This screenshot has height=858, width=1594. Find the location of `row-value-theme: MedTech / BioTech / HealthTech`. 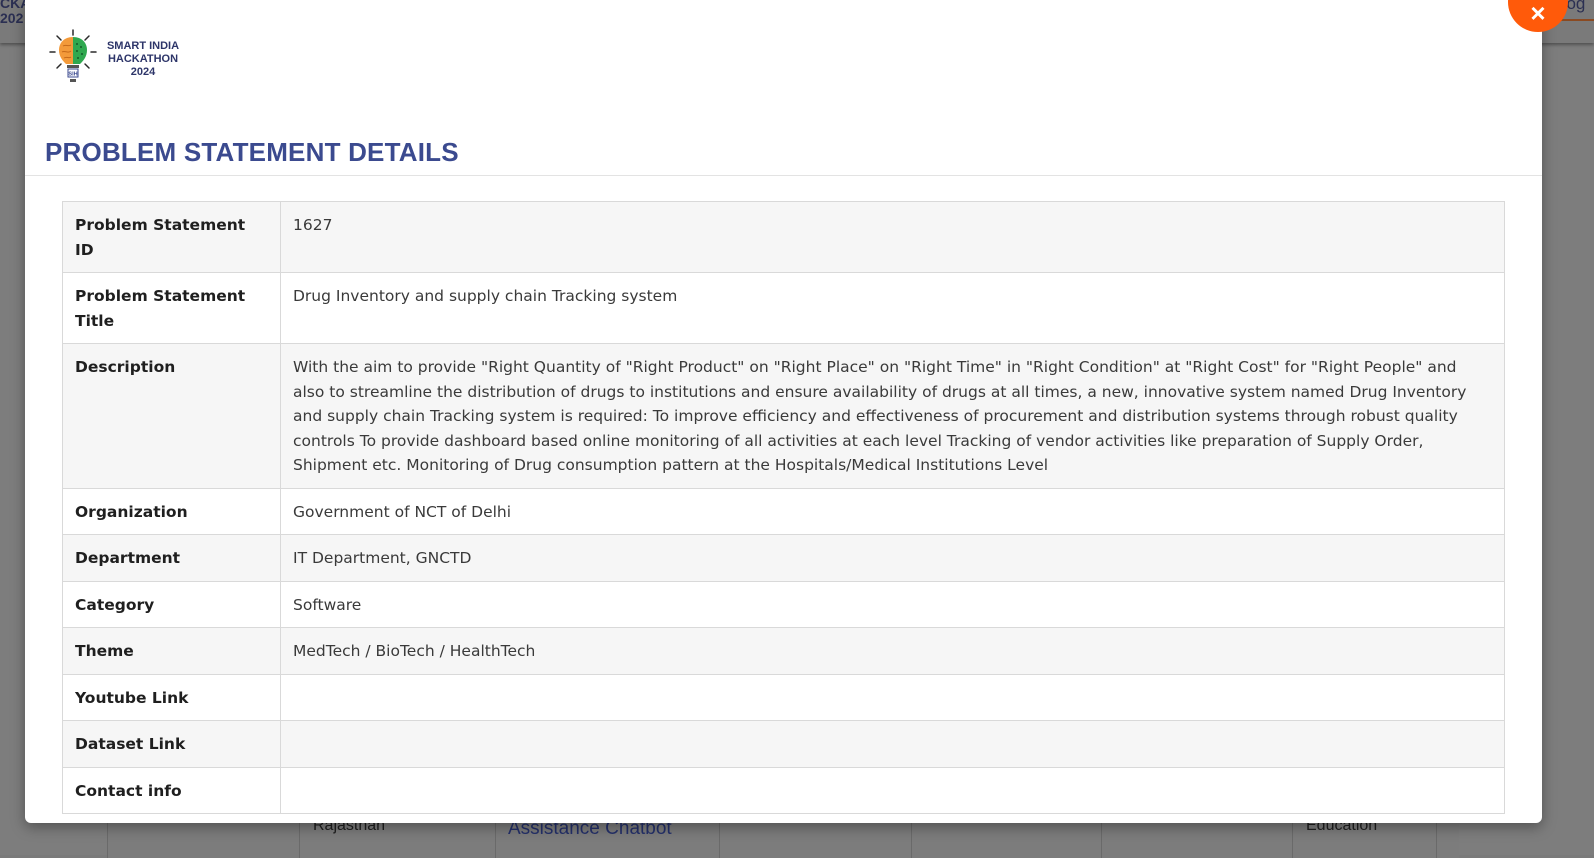

row-value-theme: MedTech / BioTech / HealthTech is located at coordinates (893, 651).